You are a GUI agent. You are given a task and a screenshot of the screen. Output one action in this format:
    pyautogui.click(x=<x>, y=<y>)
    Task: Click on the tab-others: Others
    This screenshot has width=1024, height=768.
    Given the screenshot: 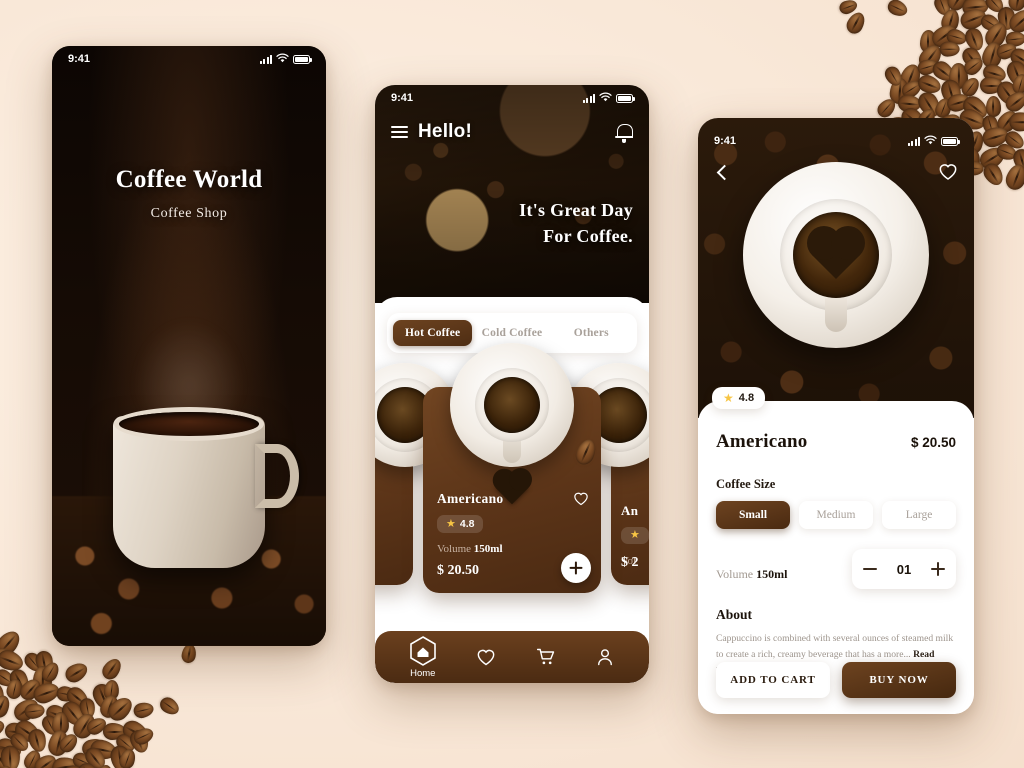 What is the action you would take?
    pyautogui.click(x=591, y=333)
    